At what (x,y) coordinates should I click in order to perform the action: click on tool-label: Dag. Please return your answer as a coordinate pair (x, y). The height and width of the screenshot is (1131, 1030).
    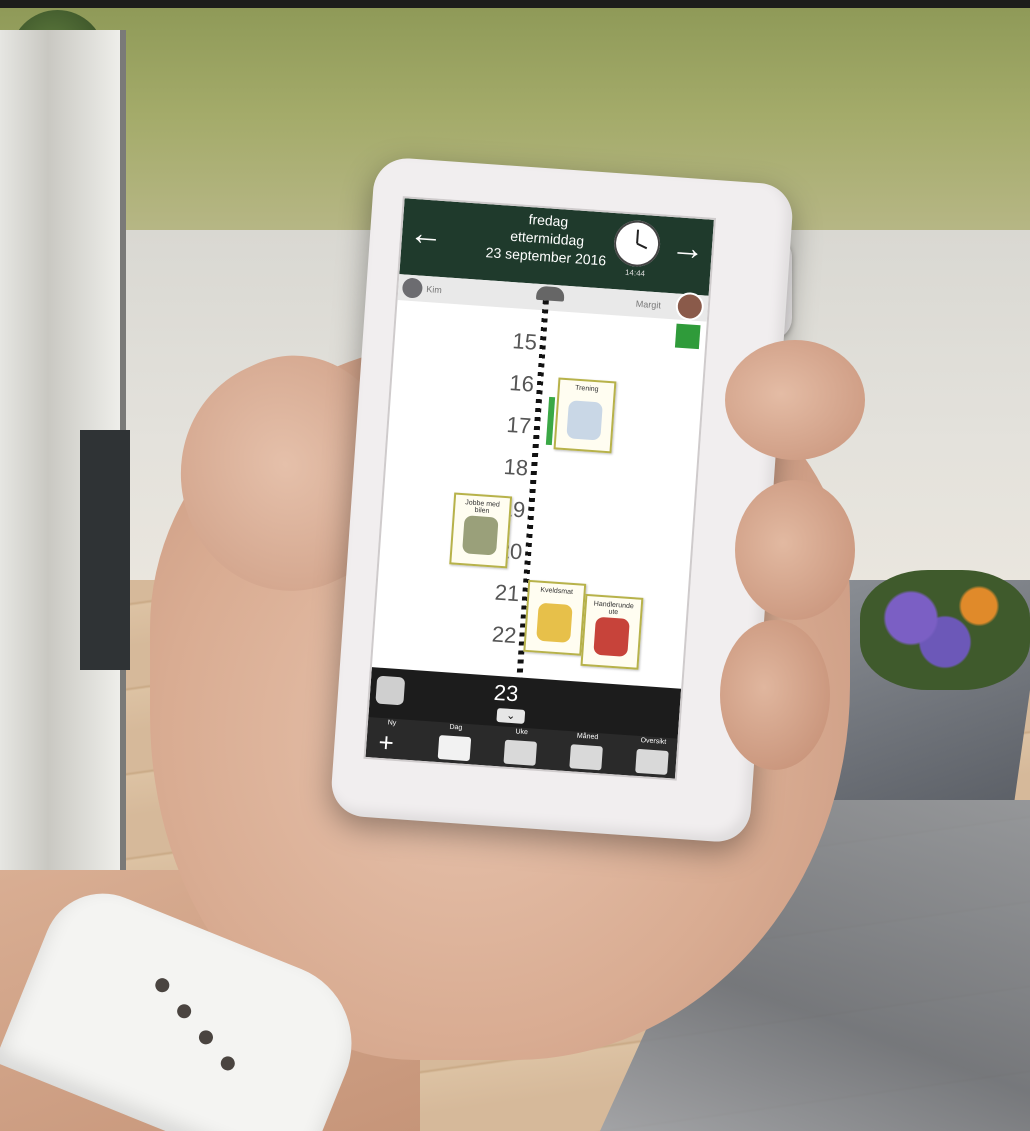
    Looking at the image, I should click on (456, 727).